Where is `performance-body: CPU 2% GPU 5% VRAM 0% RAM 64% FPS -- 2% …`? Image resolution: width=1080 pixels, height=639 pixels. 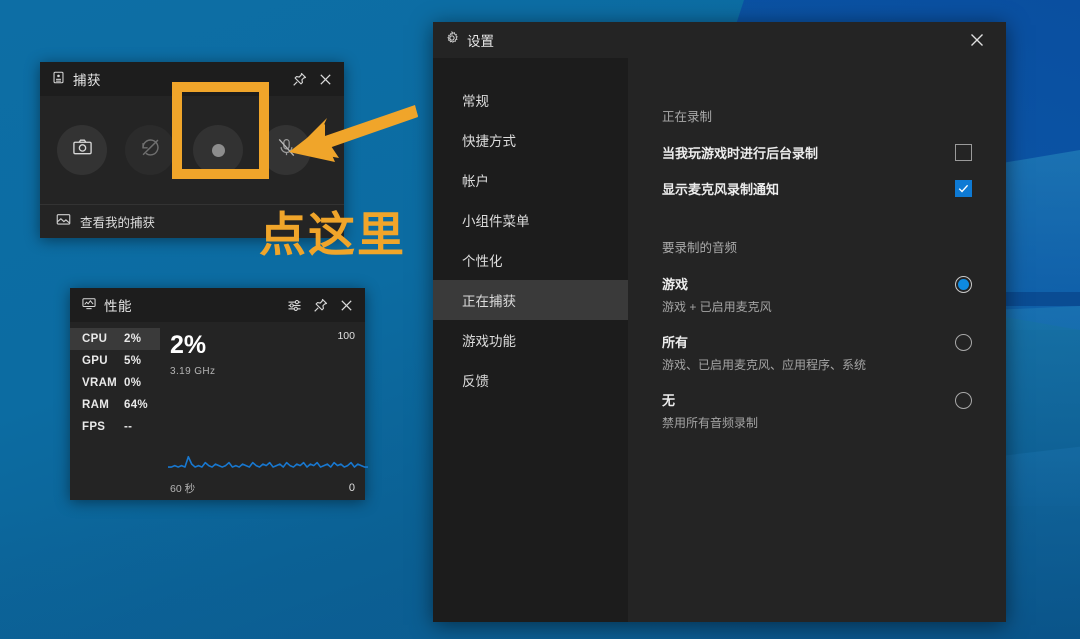
performance-body: CPU 2% GPU 5% VRAM 0% RAM 64% FPS -- 2% … is located at coordinates (217, 411).